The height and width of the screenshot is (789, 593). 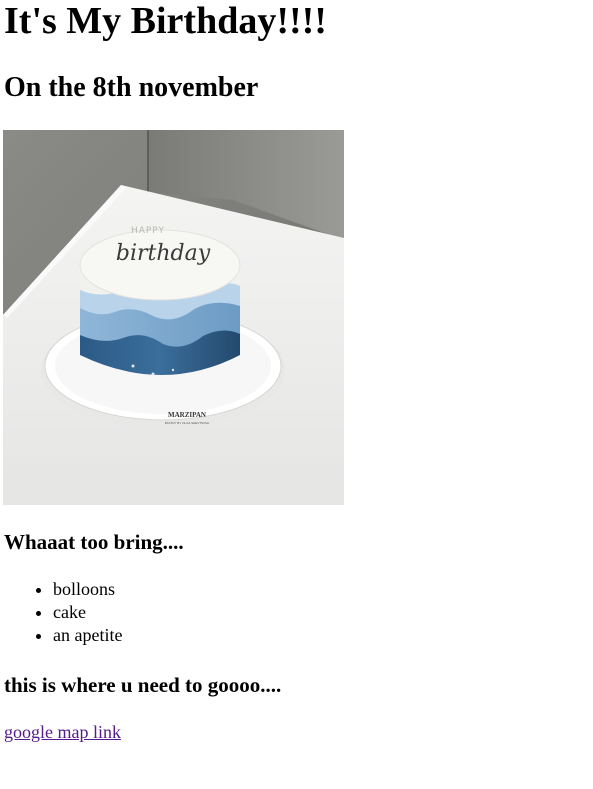 I want to click on page-title: It's My Birthday!!!!, so click(x=165, y=21).